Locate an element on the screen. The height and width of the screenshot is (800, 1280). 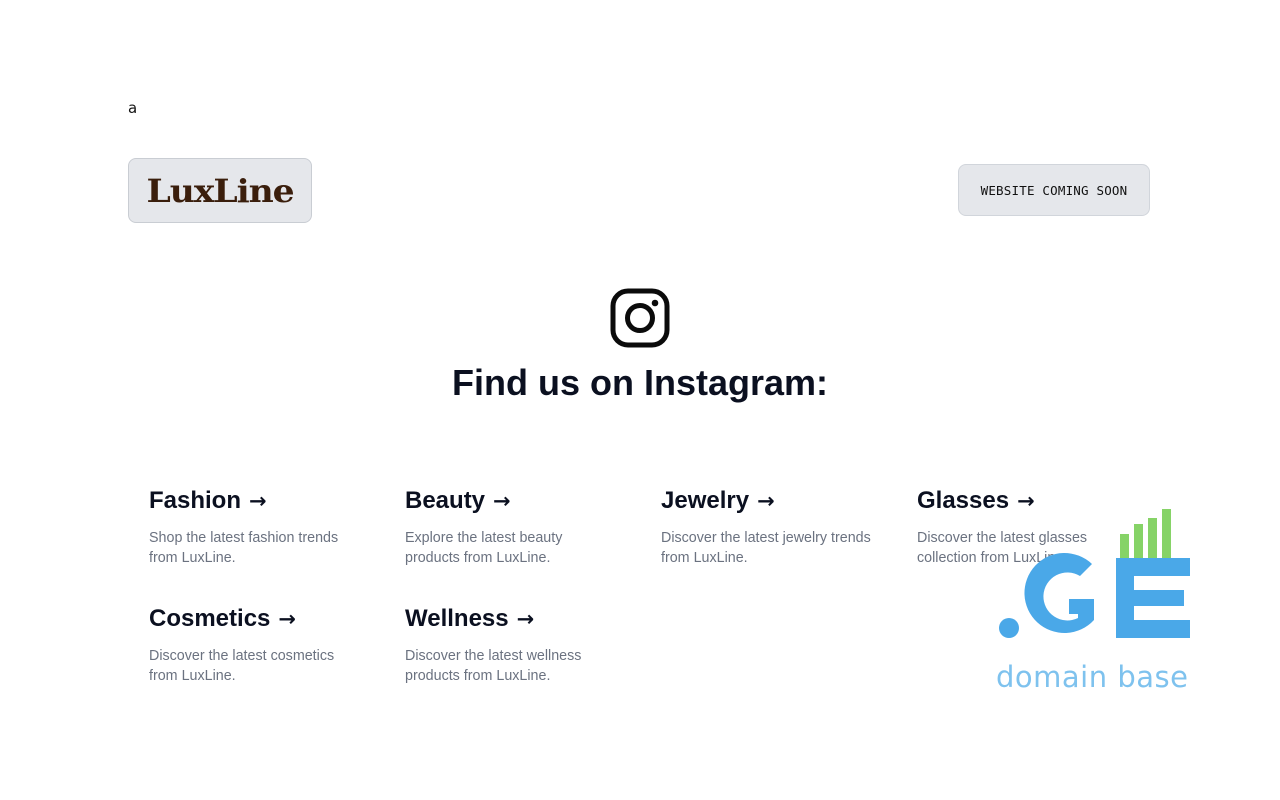
category-title: Fashion → is located at coordinates (264, 501).